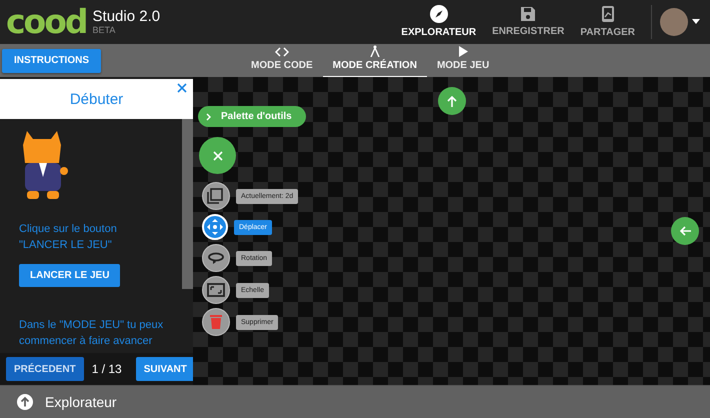  I want to click on save-icon, so click(528, 14).